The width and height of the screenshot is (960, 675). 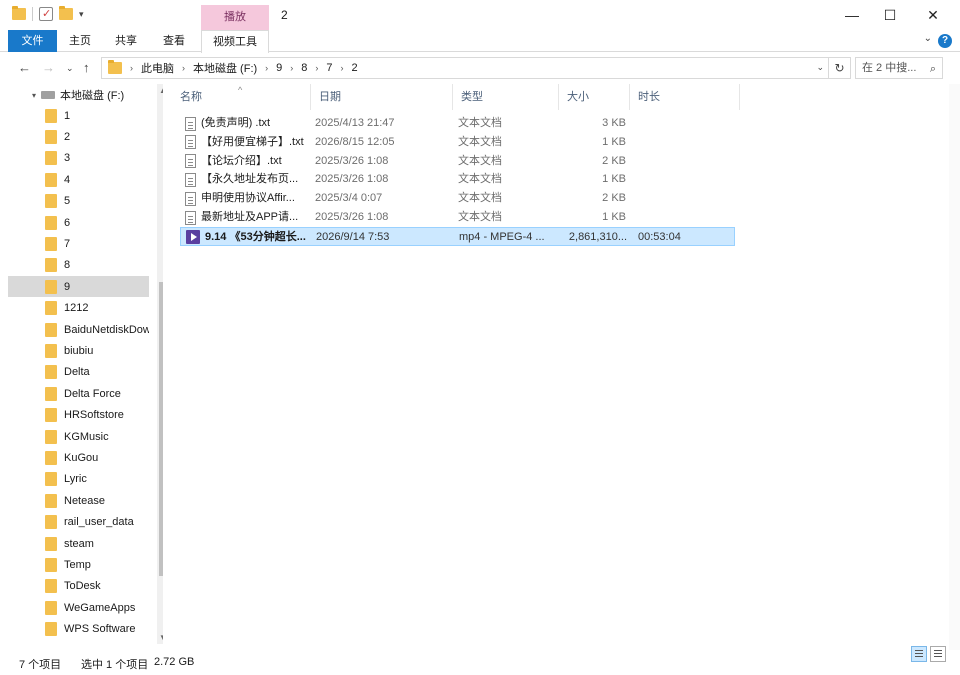 What do you see at coordinates (78, 243) in the screenshot?
I see `nav-item-folder: 7` at bounding box center [78, 243].